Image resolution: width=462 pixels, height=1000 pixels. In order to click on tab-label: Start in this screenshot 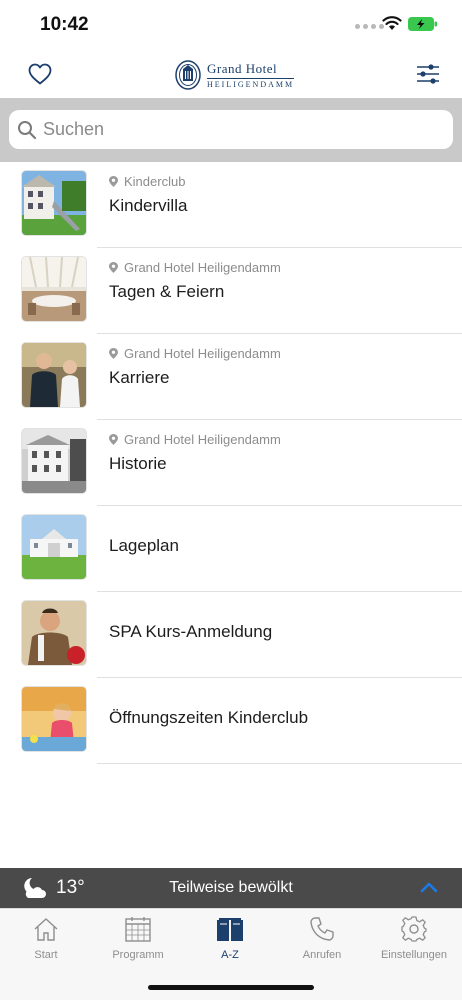, I will do `click(46, 955)`.